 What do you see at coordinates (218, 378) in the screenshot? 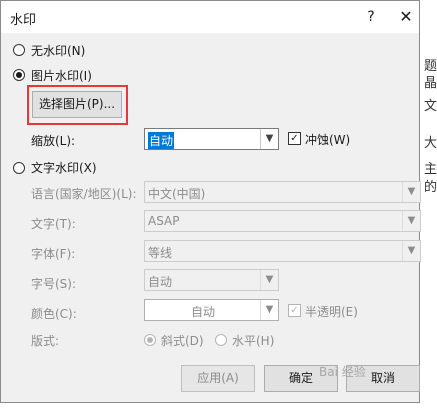
I see `apply-button: 应用(A)` at bounding box center [218, 378].